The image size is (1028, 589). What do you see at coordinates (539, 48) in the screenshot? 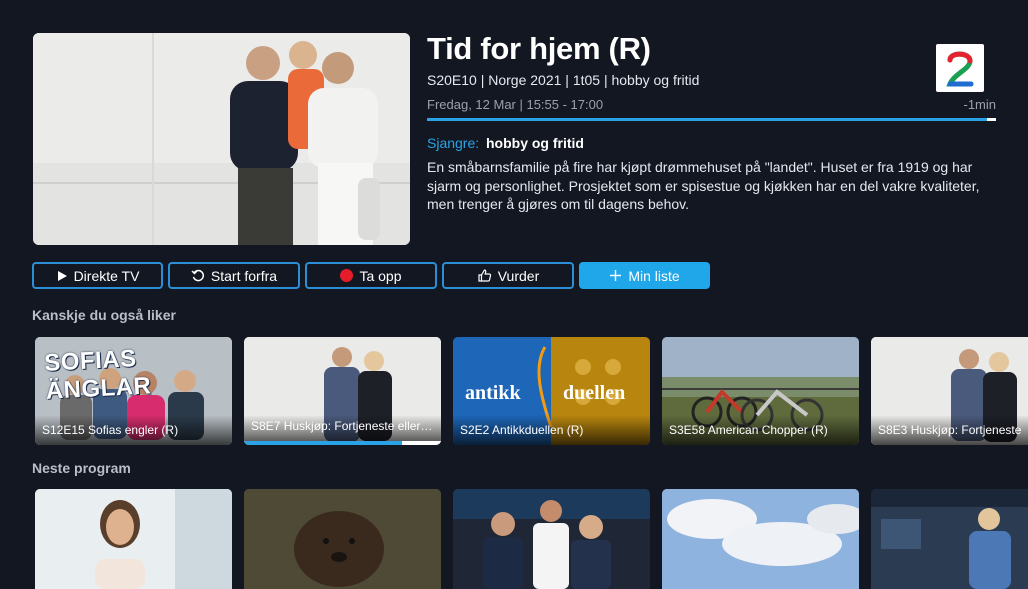
I see `program-title: Tid for hjem (R)` at bounding box center [539, 48].